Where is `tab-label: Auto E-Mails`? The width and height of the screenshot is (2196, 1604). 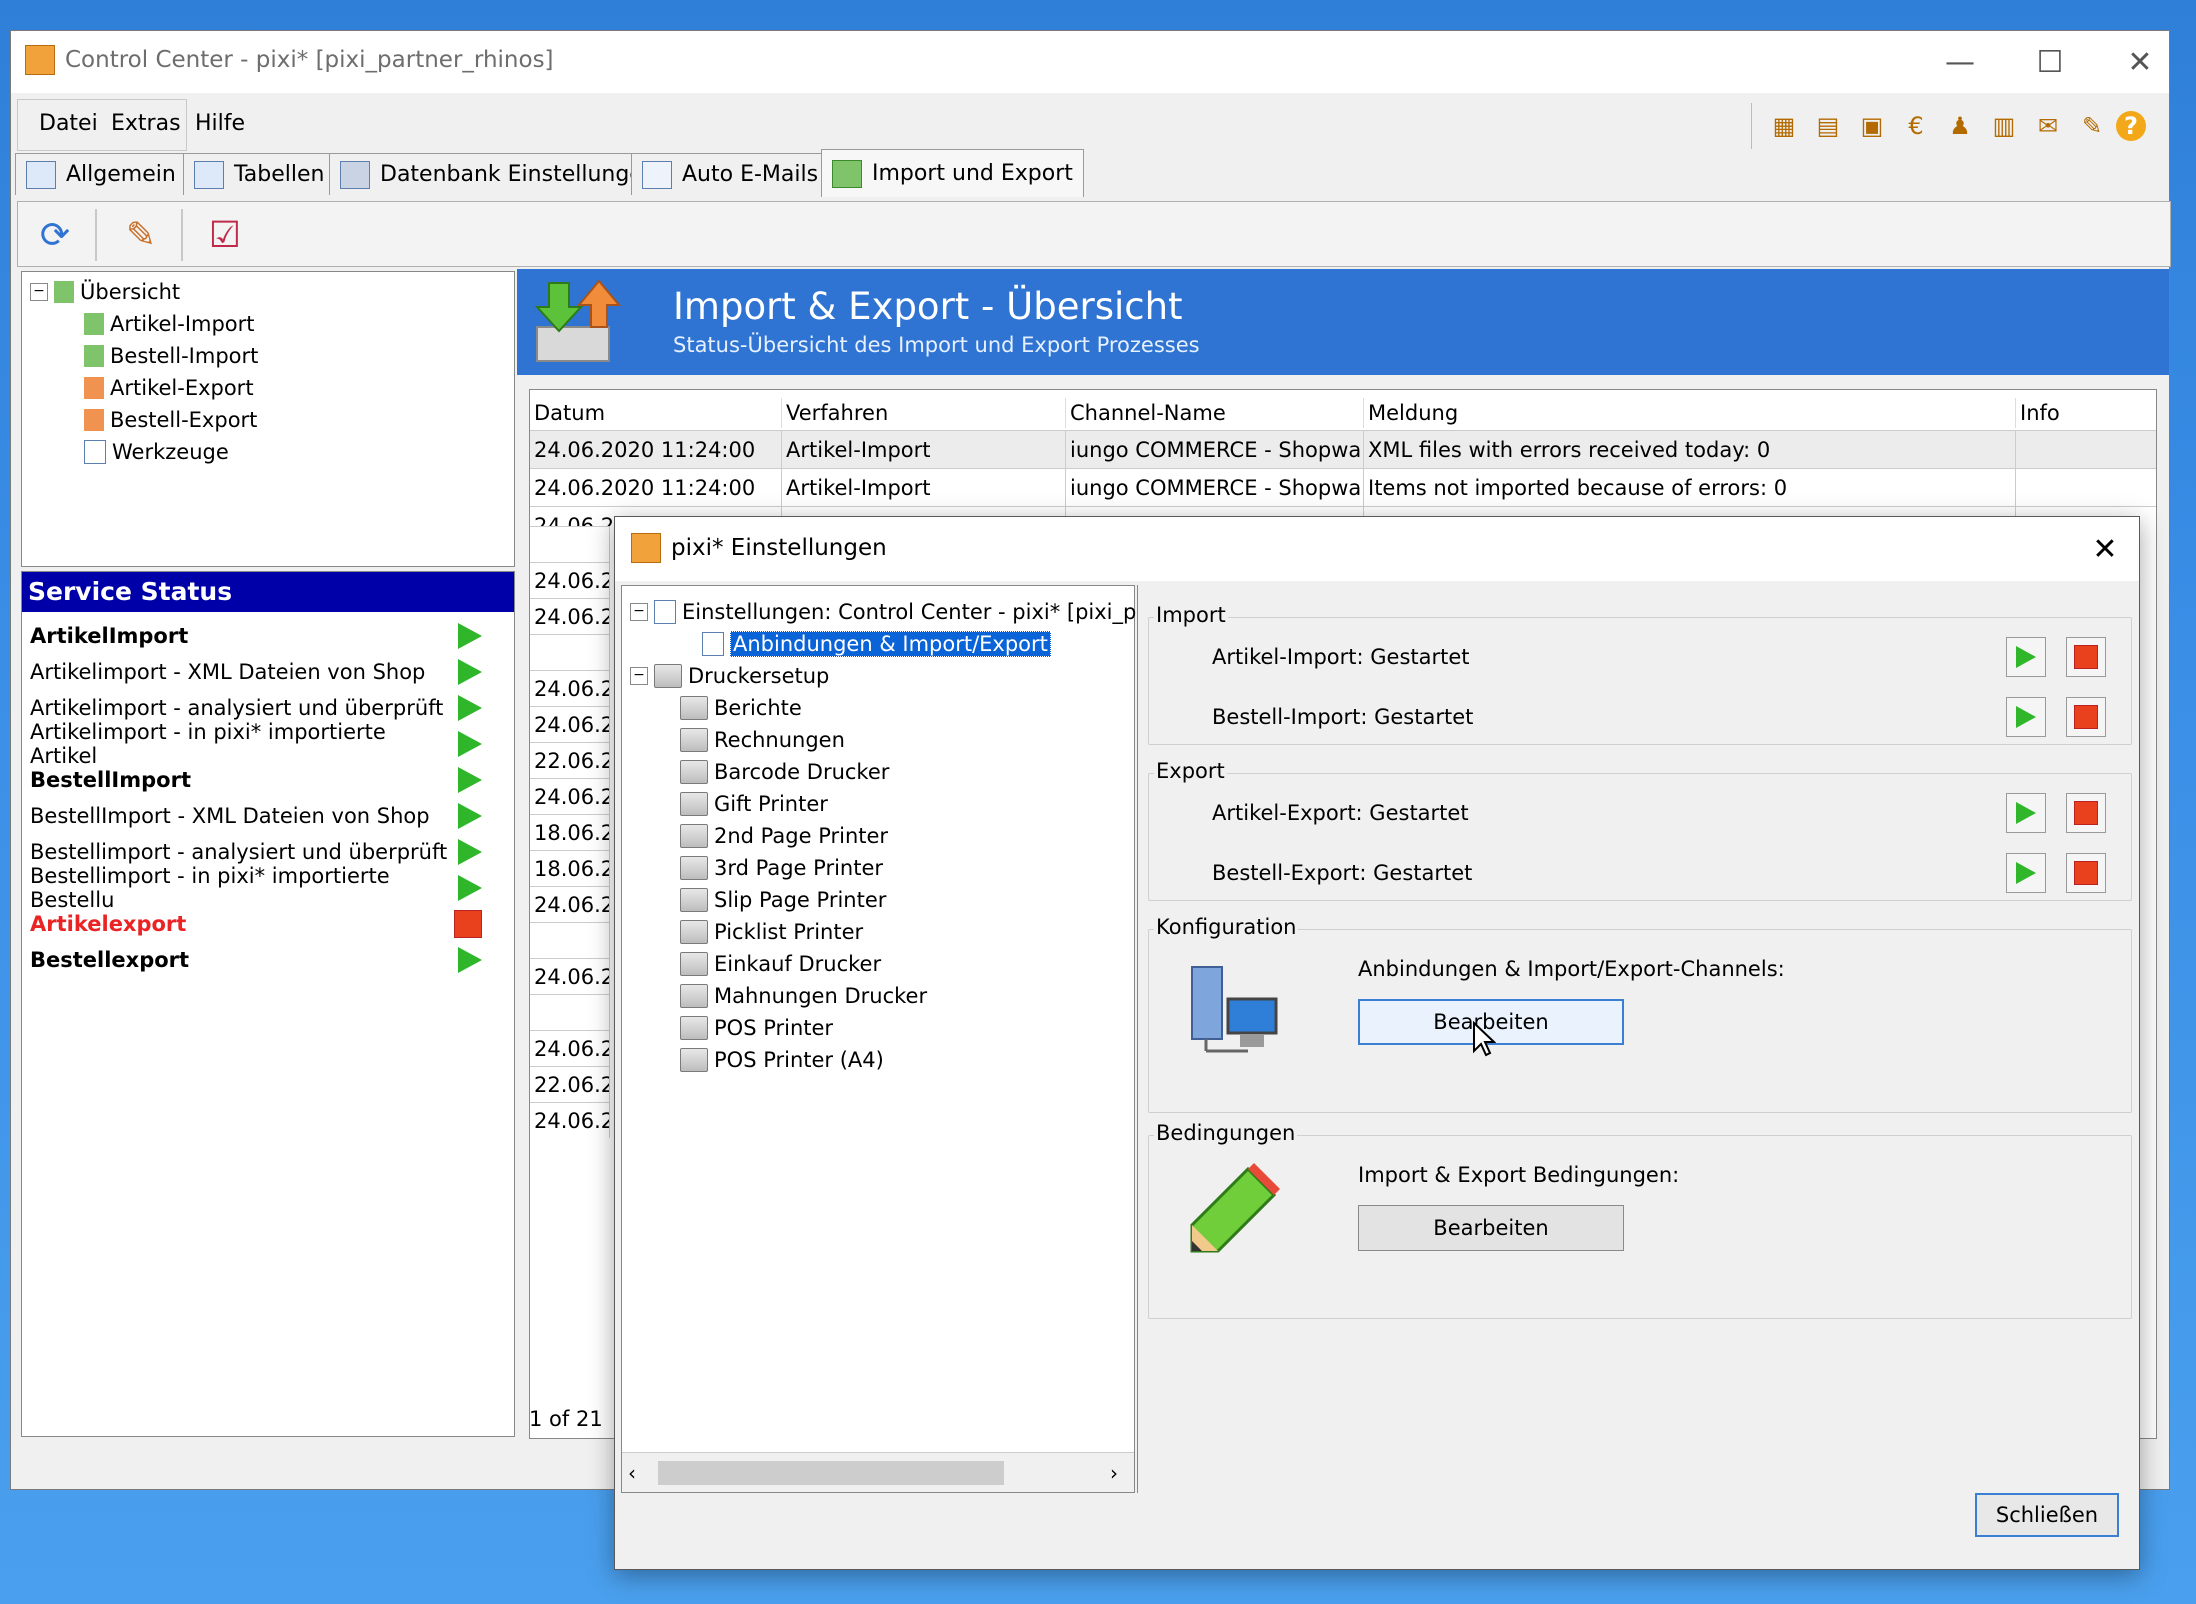
tab-label: Auto E-Mails is located at coordinates (750, 174).